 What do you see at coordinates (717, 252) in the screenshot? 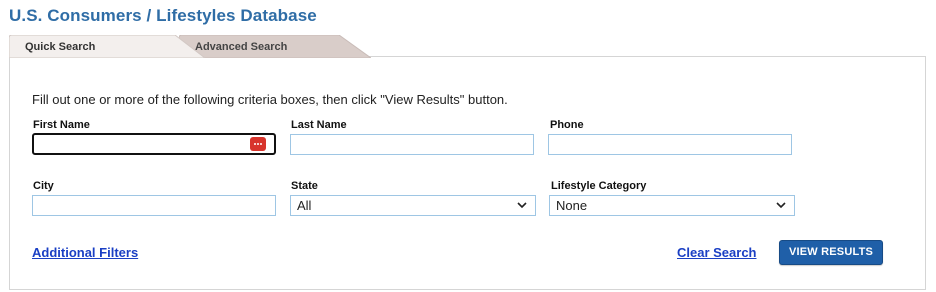
I see `clear-search-link: Clear Search` at bounding box center [717, 252].